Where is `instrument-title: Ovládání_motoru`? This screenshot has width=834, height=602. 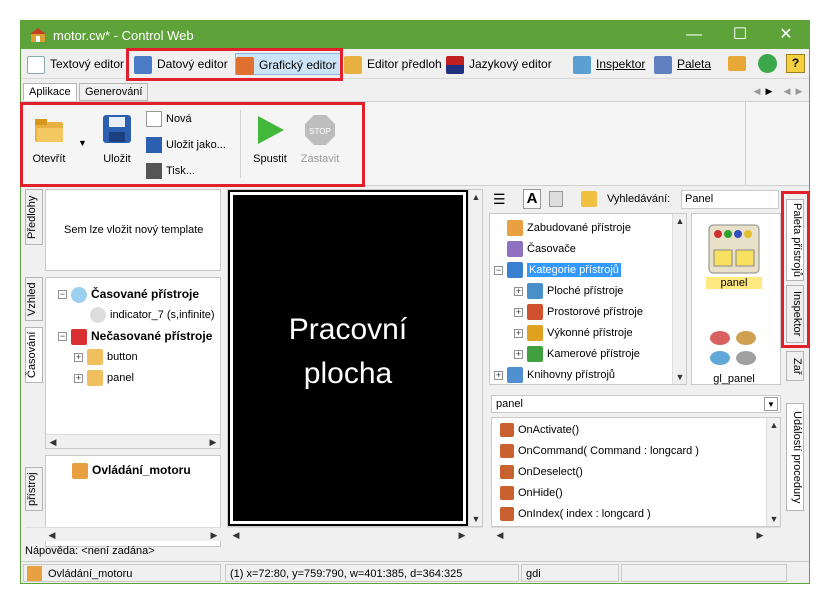 instrument-title: Ovládání_motoru is located at coordinates (131, 470).